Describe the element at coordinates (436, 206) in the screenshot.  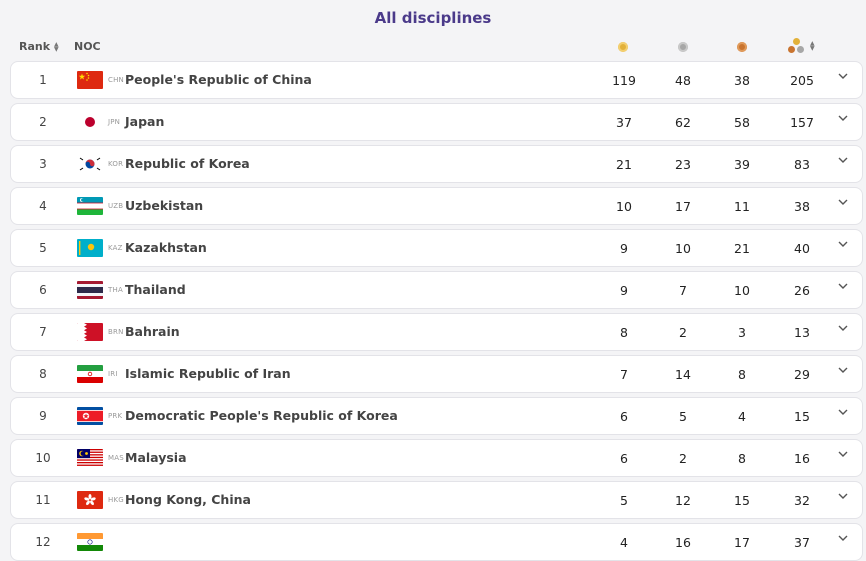
I see `table-row: 4 UZB Uzbekistan 10 17 11 38` at that location.